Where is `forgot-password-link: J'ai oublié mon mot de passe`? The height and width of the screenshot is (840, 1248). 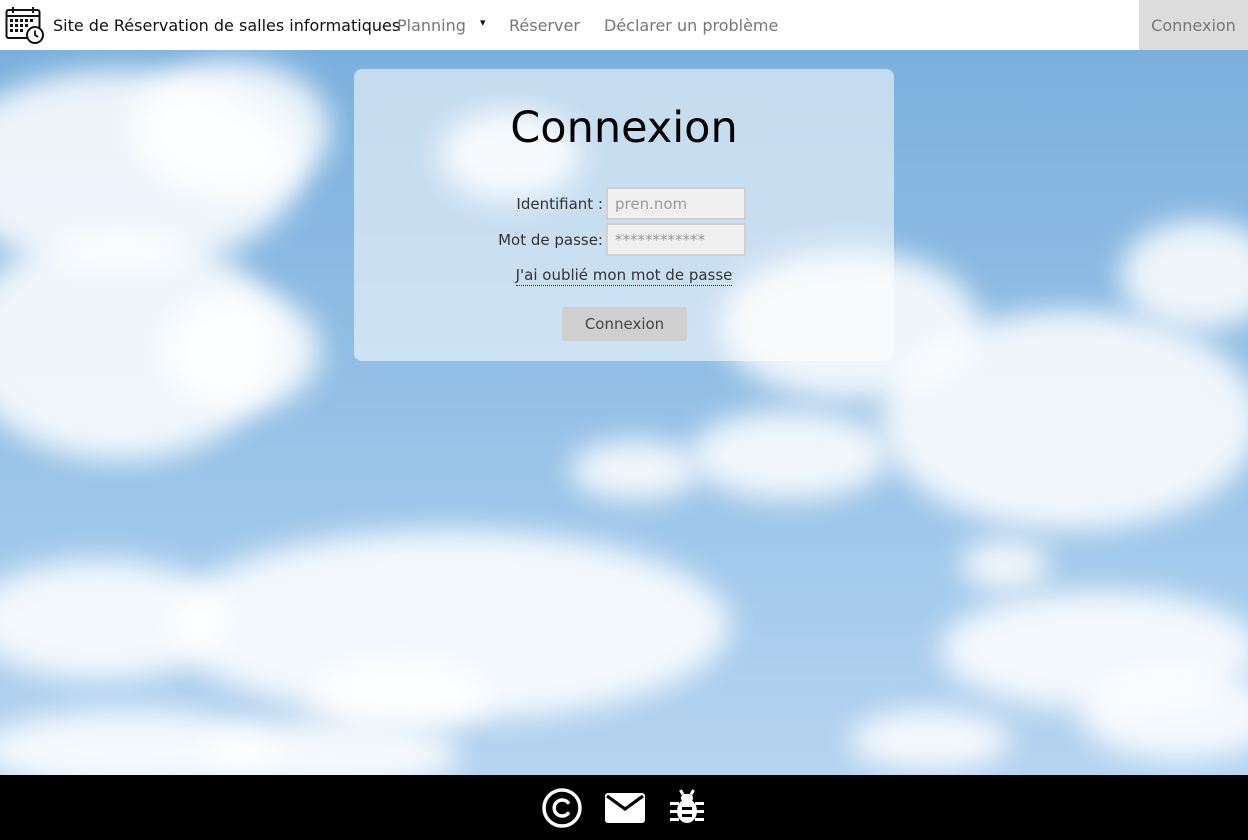
forgot-password-link: J'ai oublié mon mot de passe is located at coordinates (624, 276).